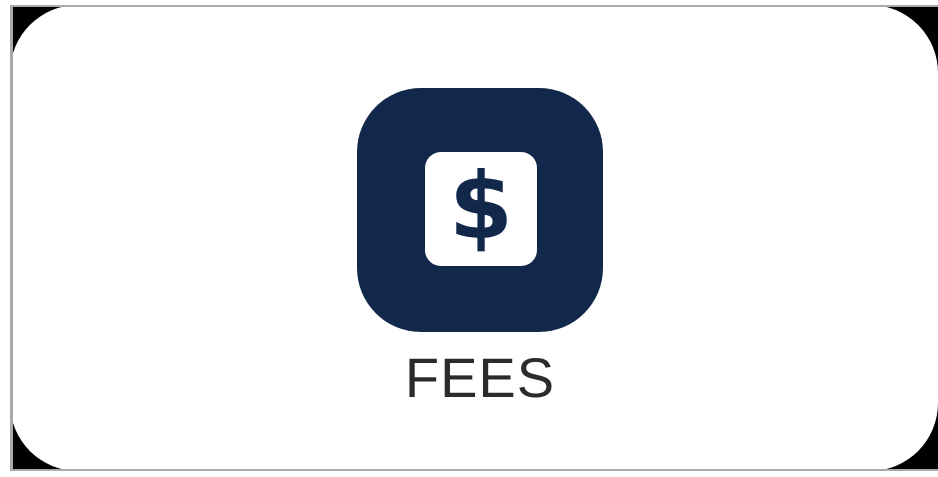  What do you see at coordinates (474, 470) in the screenshot?
I see `card-bottom-edge` at bounding box center [474, 470].